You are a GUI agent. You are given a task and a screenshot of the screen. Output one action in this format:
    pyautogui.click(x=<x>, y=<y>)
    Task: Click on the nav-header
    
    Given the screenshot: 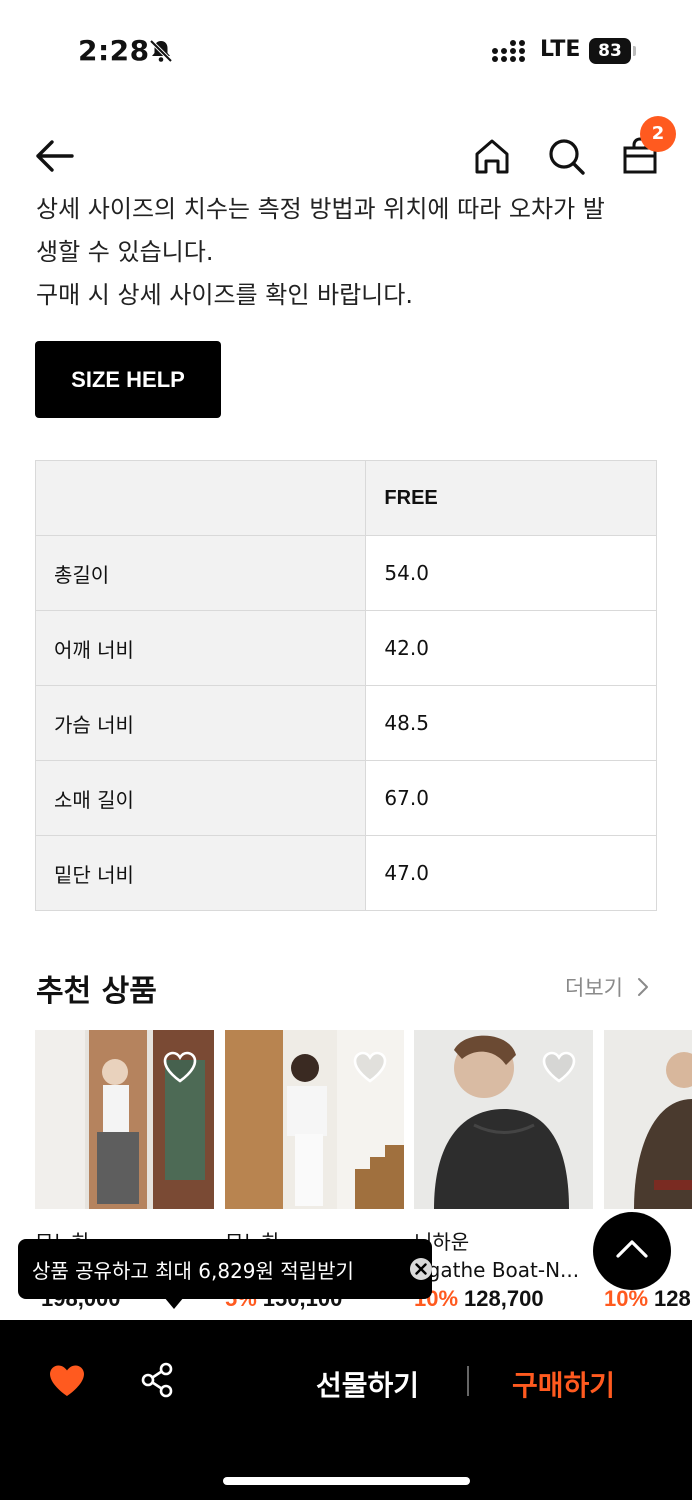 What is the action you would take?
    pyautogui.click(x=346, y=147)
    